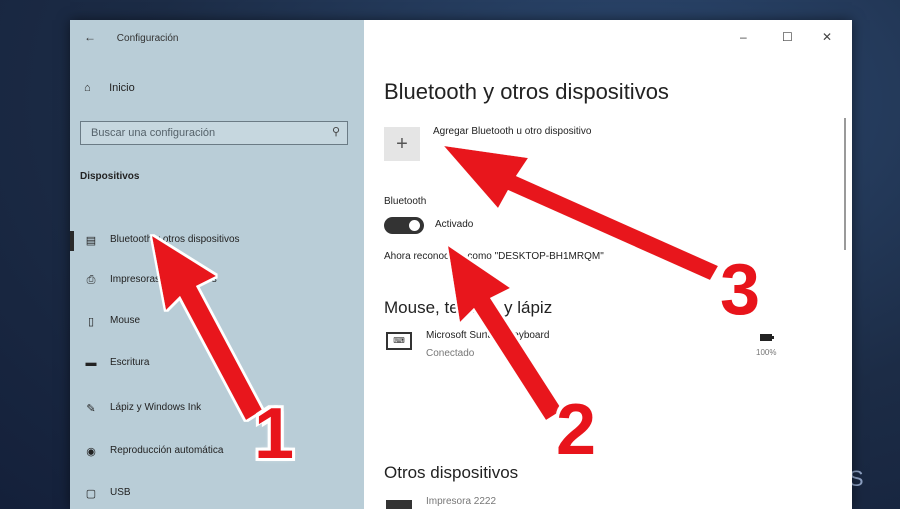 The image size is (900, 509). I want to click on bluetooth-devices-icon: ▤, so click(91, 241).